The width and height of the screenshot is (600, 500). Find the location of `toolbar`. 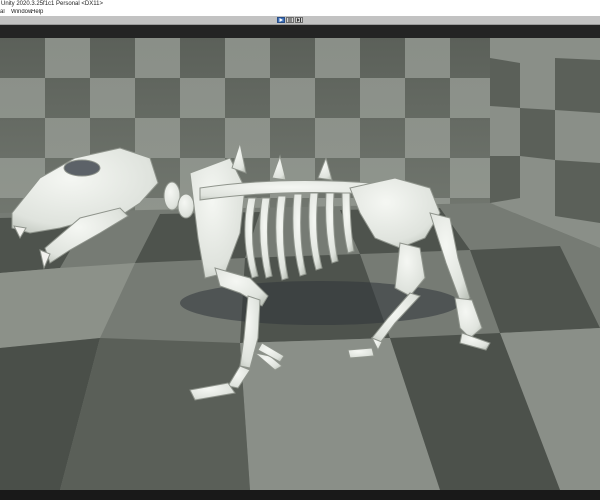

toolbar is located at coordinates (300, 20).